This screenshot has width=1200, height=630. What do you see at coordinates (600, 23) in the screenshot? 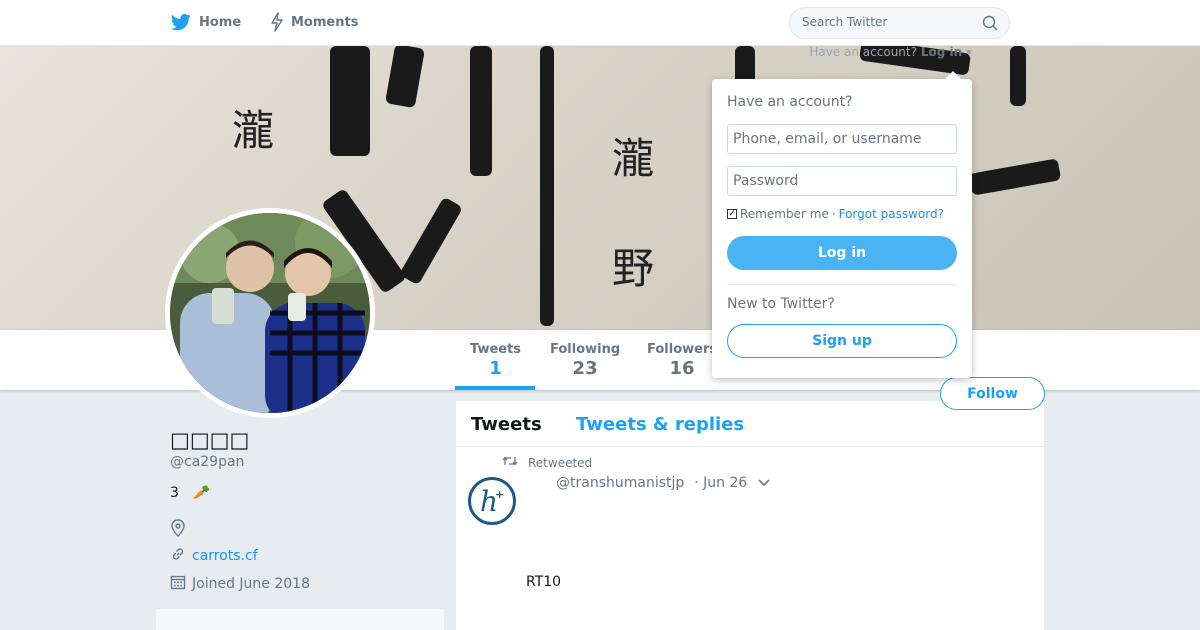
I see `top-nav: Home Moments` at bounding box center [600, 23].